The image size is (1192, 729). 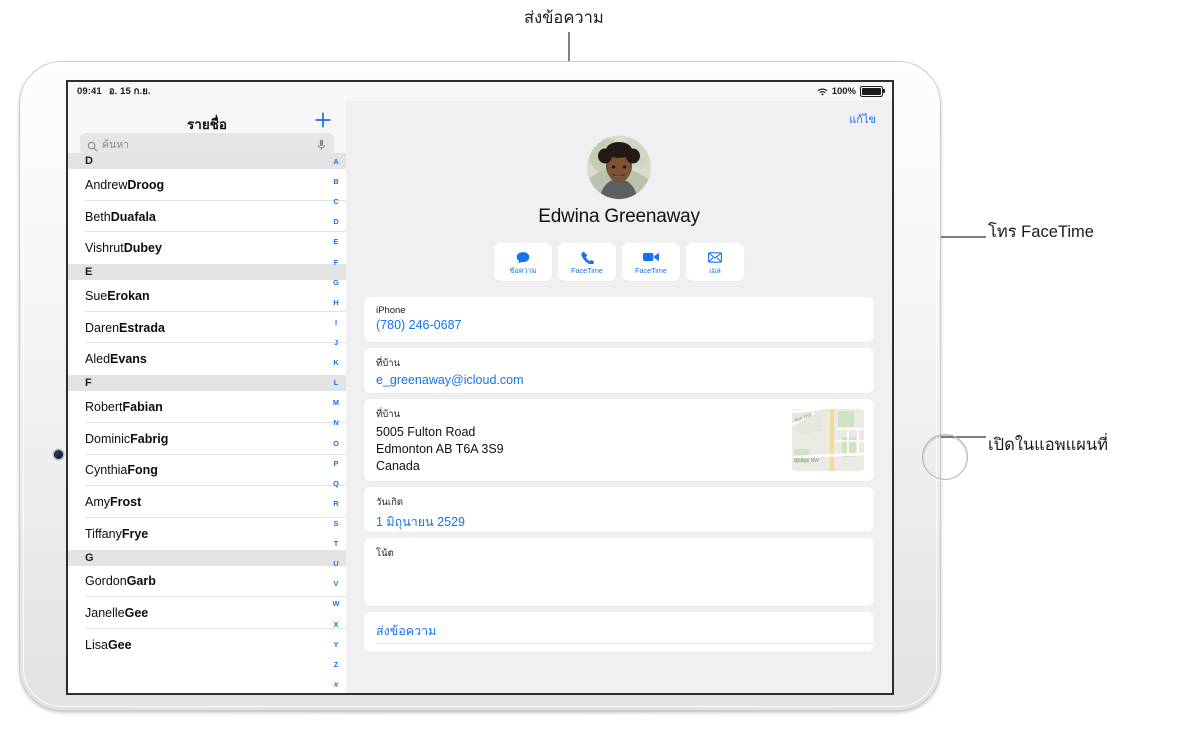 I want to click on contact-last-name: Fong, so click(x=142, y=470).